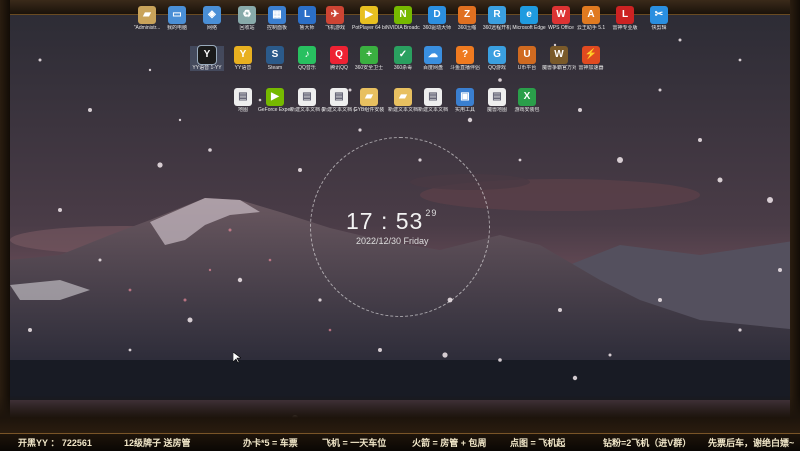 The width and height of the screenshot is (800, 451). I want to click on desktop-icon: ☁ 百度网盘, so click(433, 58).